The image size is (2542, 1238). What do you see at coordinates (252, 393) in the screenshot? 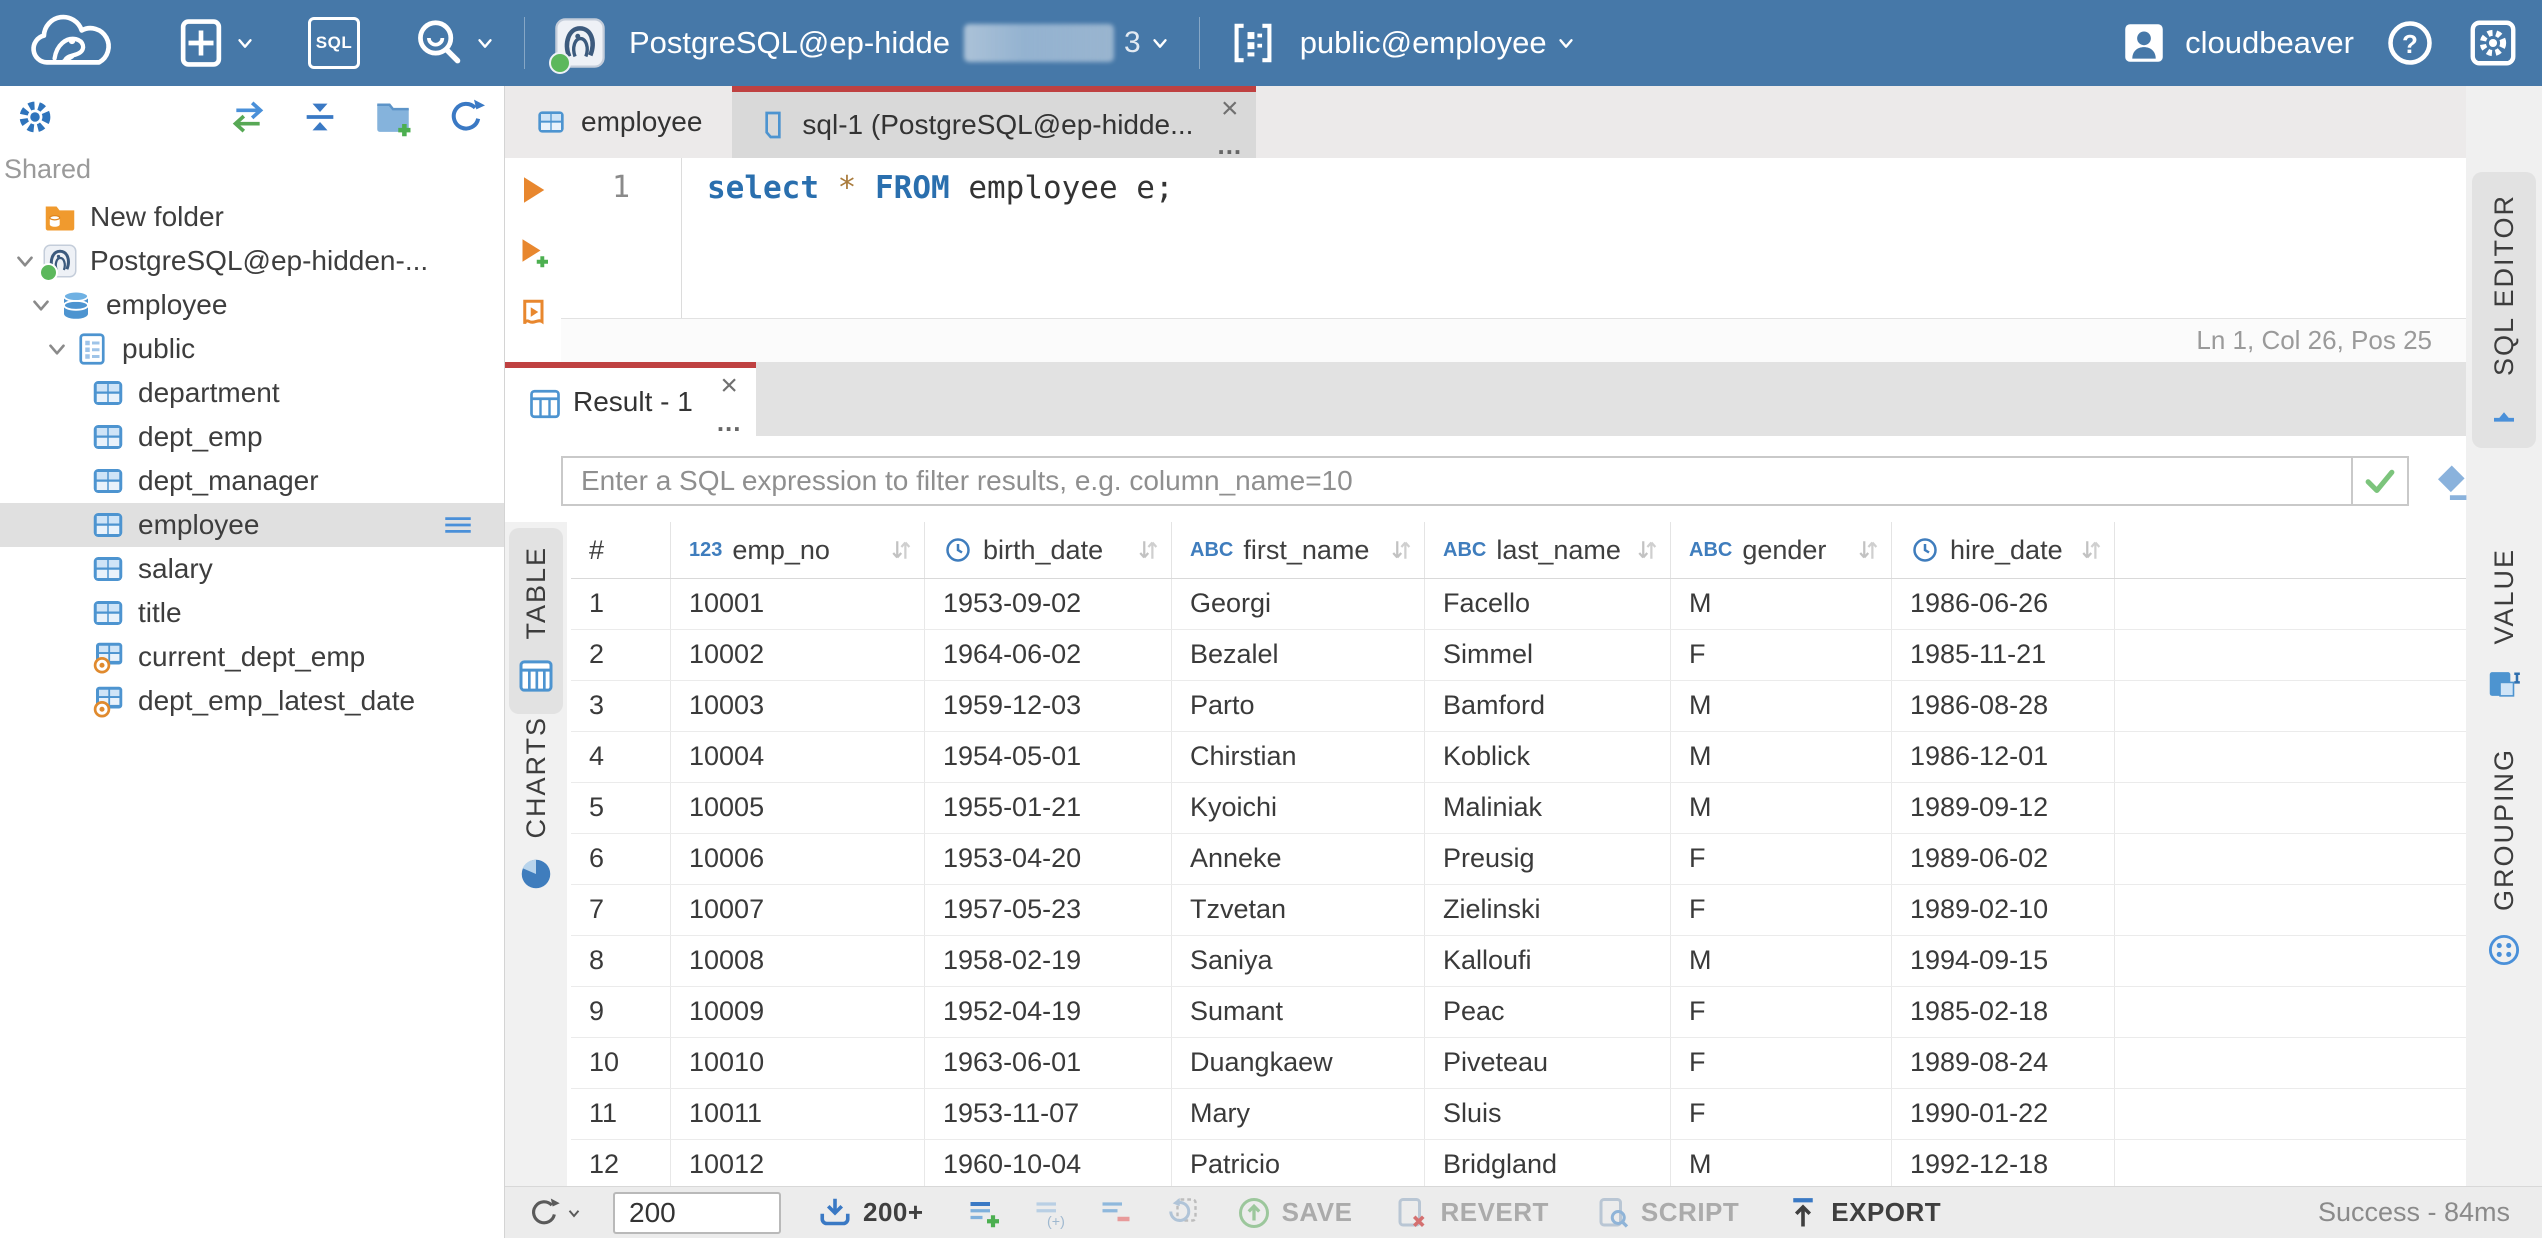
I see `tree-item-department: department` at bounding box center [252, 393].